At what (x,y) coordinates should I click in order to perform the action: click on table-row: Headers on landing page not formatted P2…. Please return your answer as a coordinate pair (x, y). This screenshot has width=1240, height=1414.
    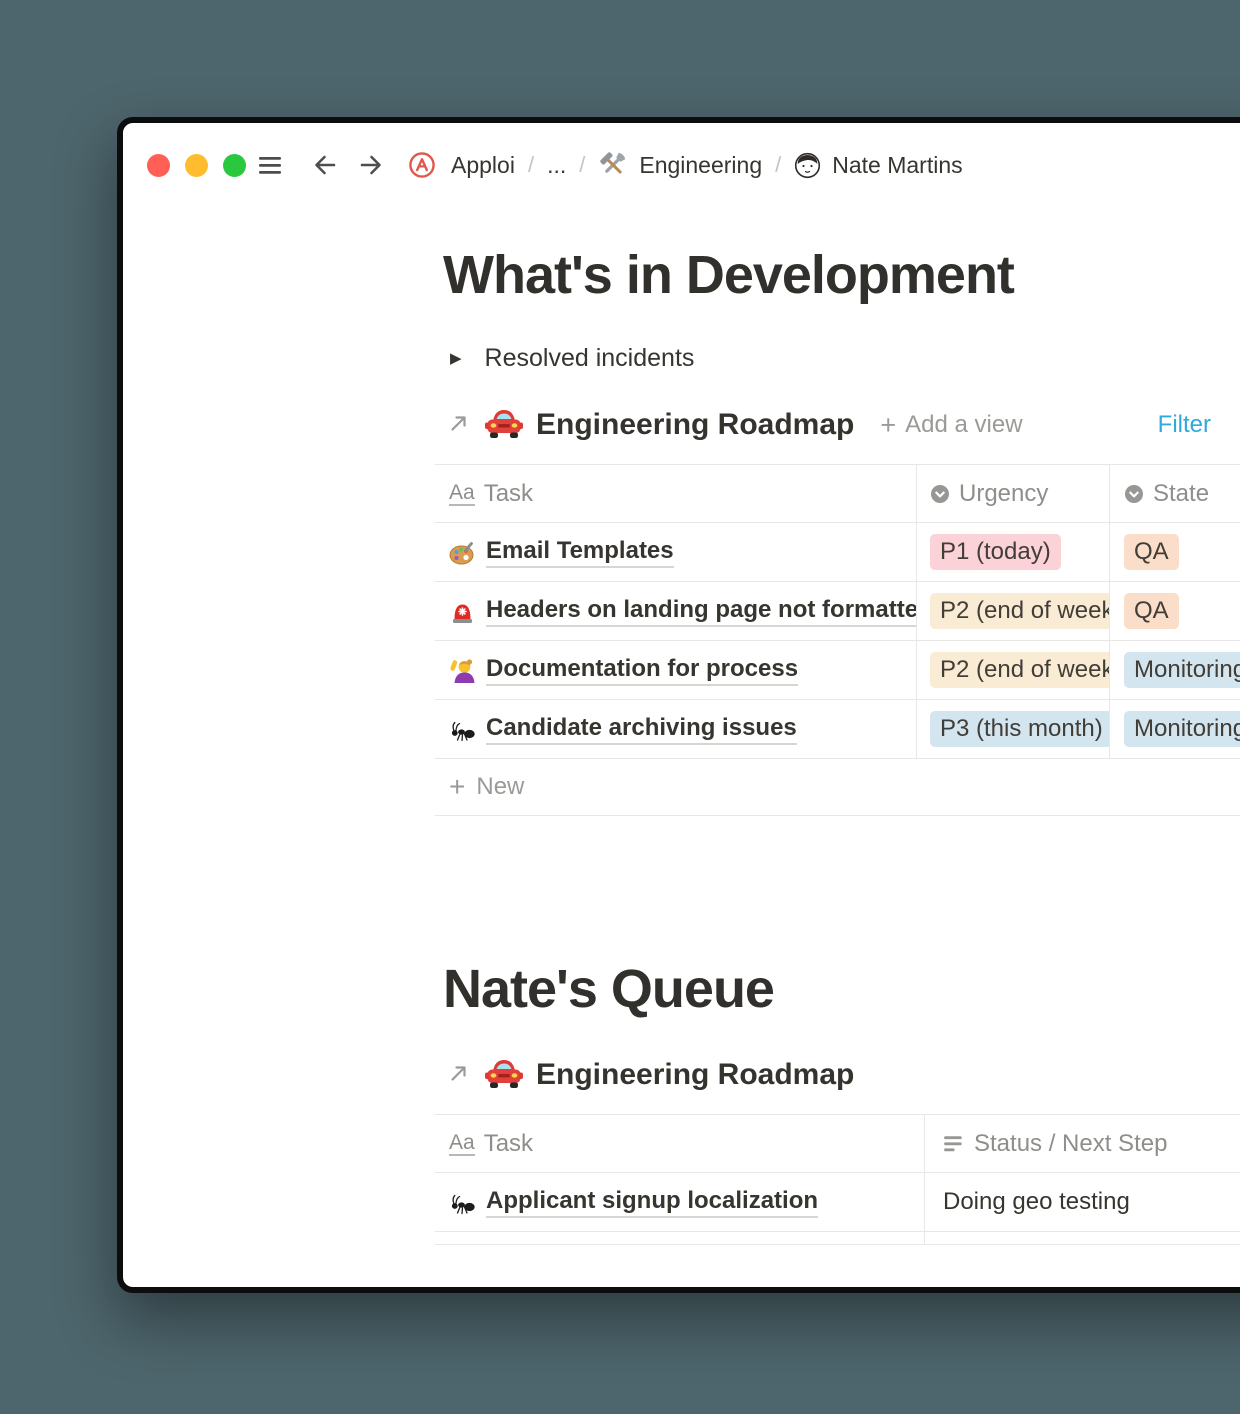
    Looking at the image, I should click on (837, 611).